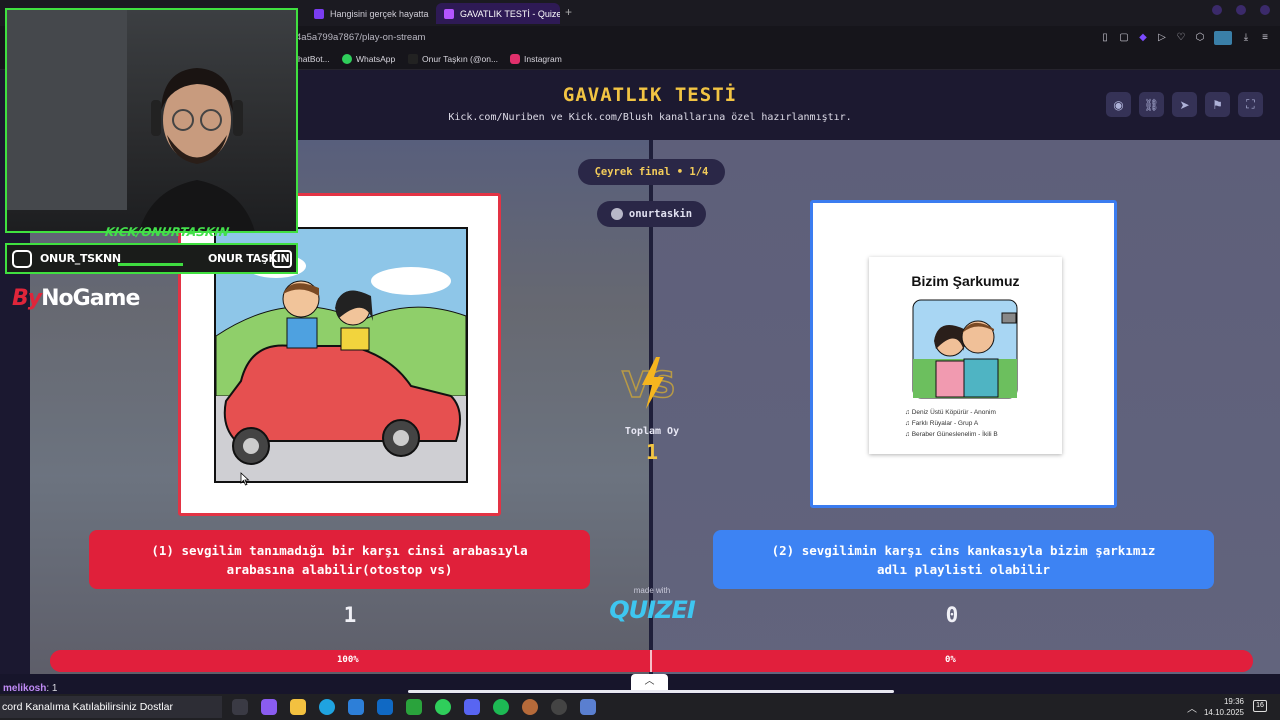 The image size is (1280, 720). What do you see at coordinates (240, 707) in the screenshot?
I see `task-view-icon` at bounding box center [240, 707].